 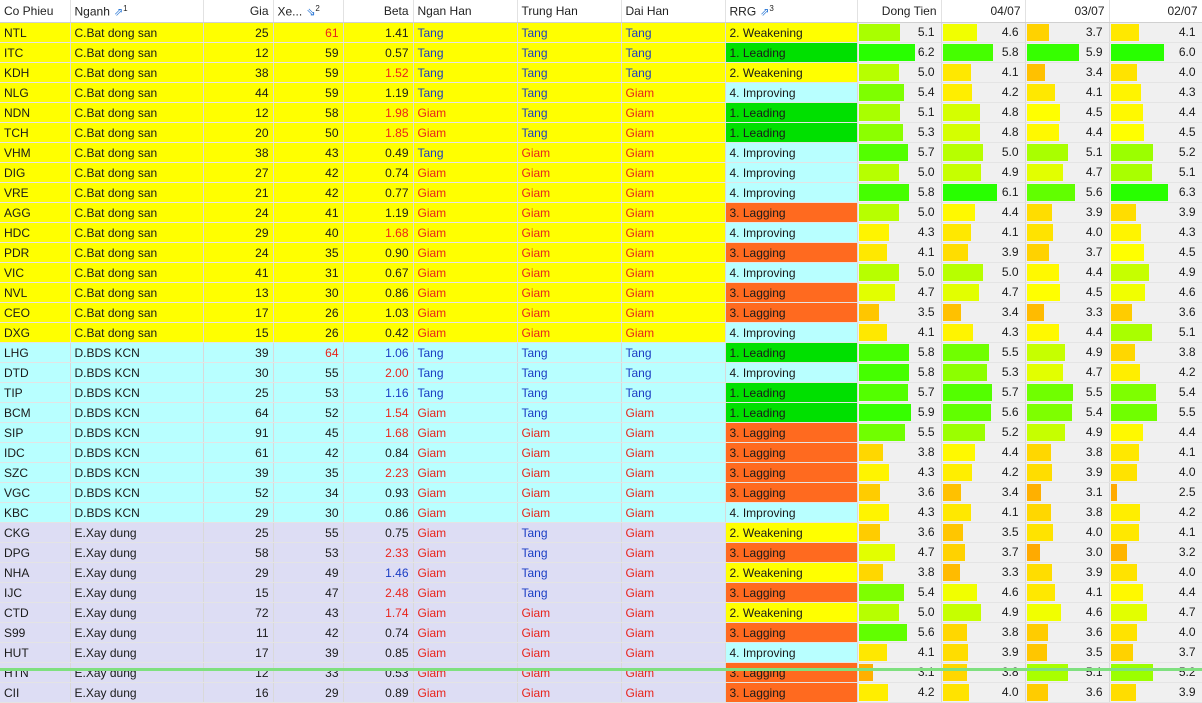 What do you see at coordinates (673, 11) in the screenshot?
I see `col-header-long: Dai Han` at bounding box center [673, 11].